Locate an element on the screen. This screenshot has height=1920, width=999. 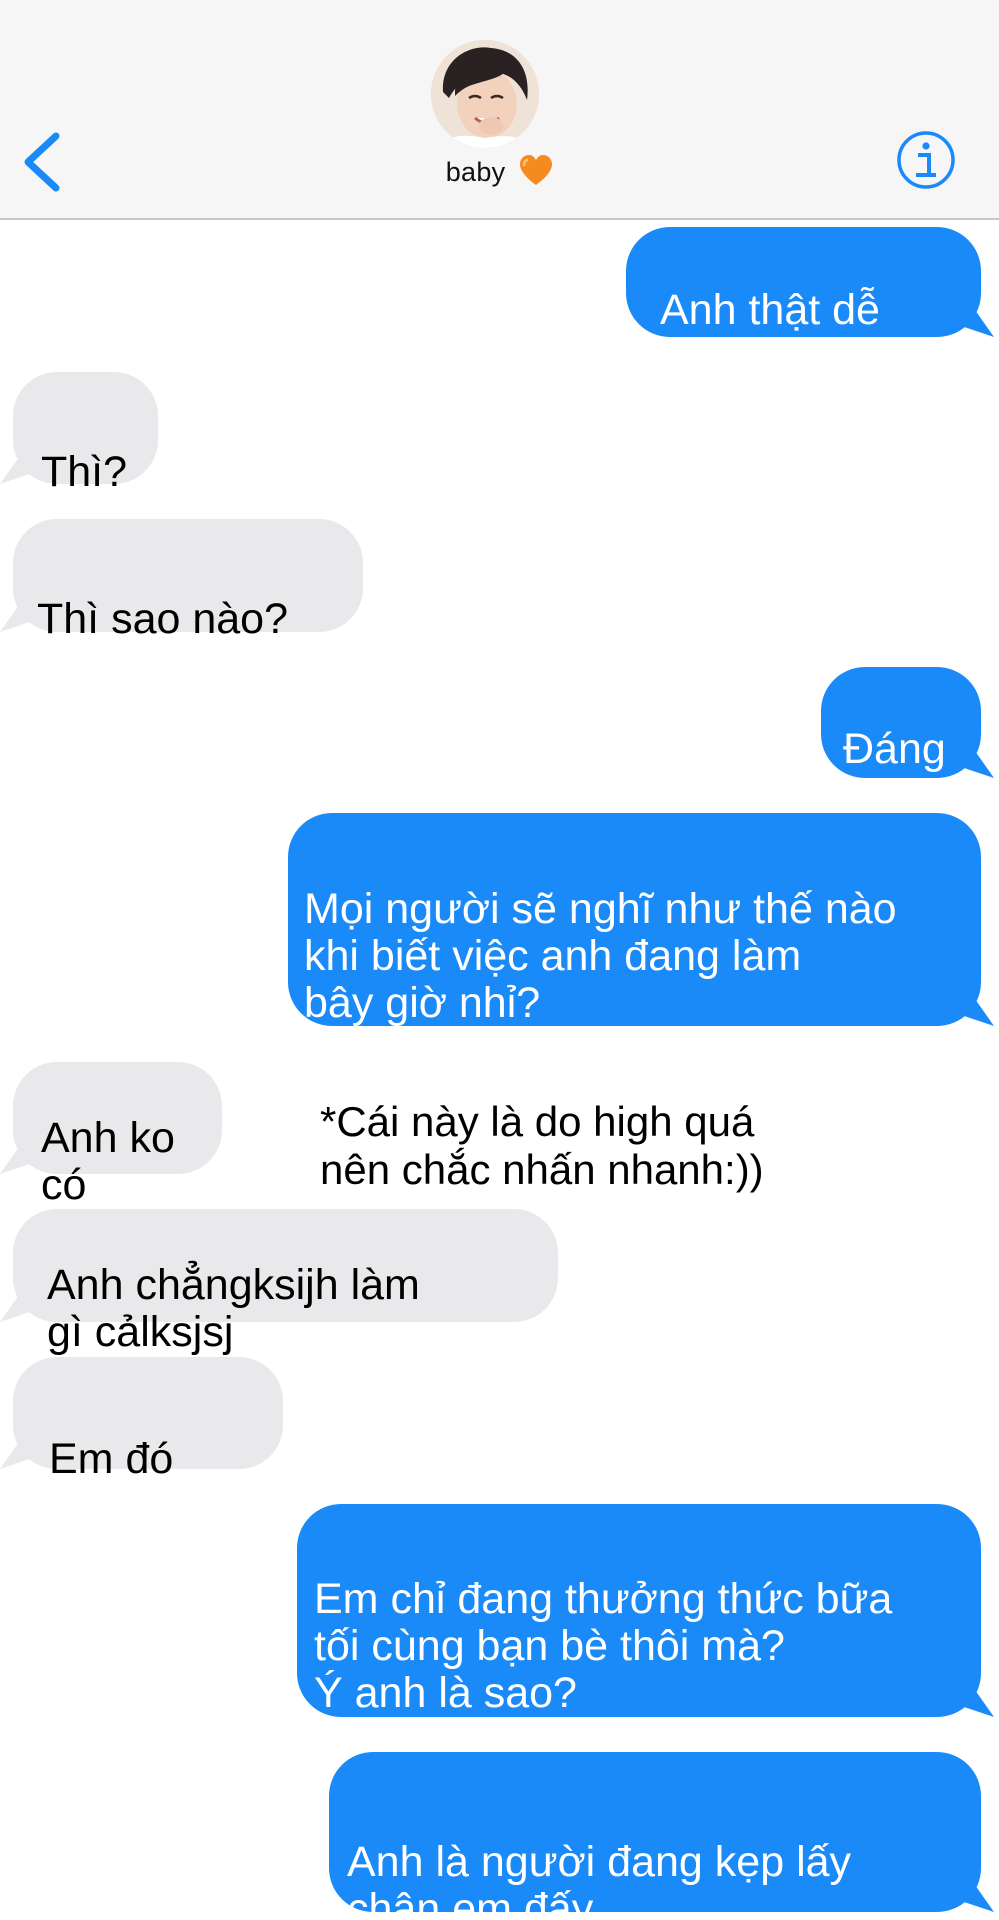
message-received: Thì? is located at coordinates (85, 434).